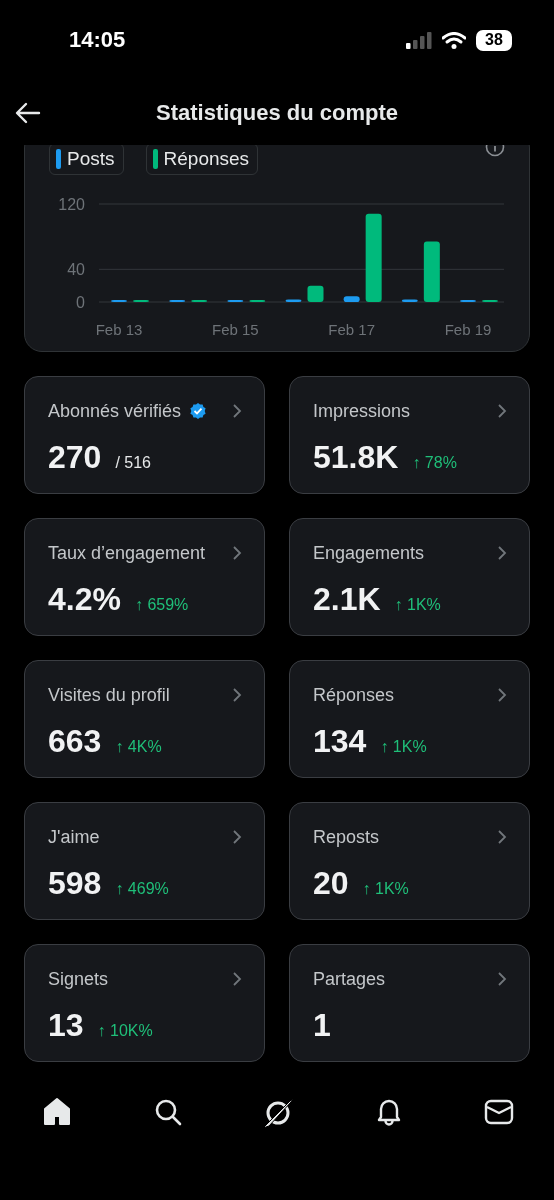  What do you see at coordinates (340, 741) in the screenshot?
I see `stat-value: 134` at bounding box center [340, 741].